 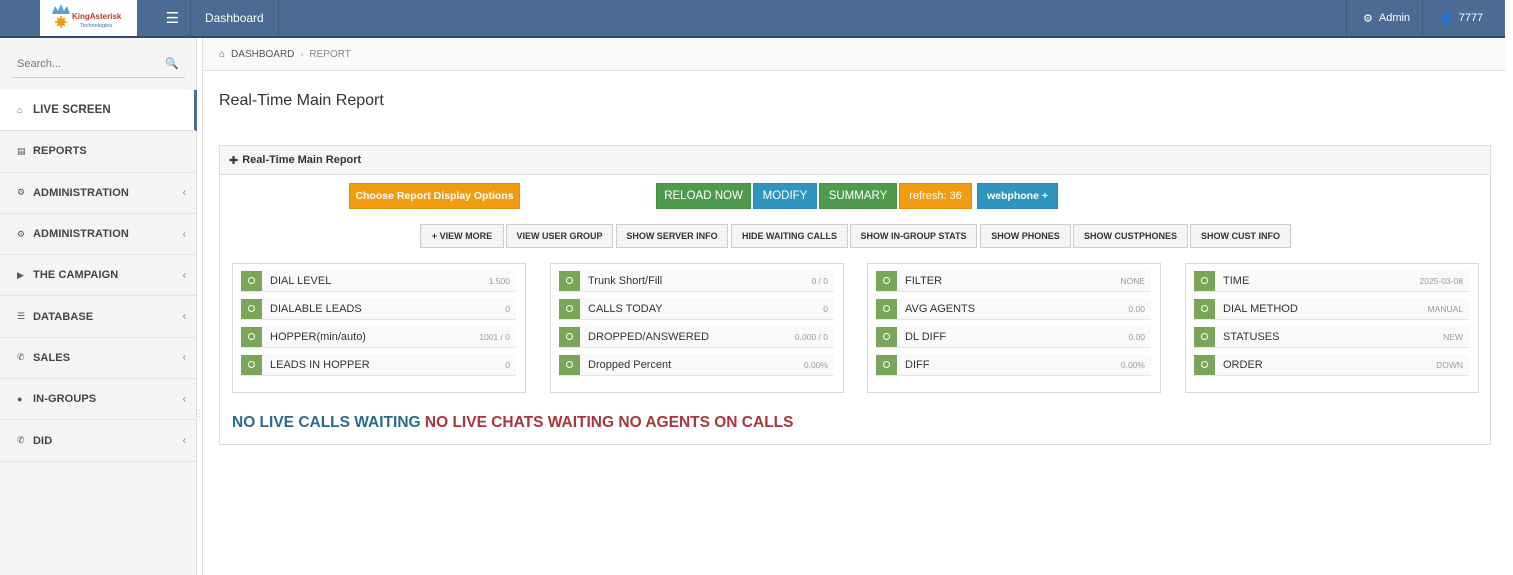 I want to click on sidebar-item-live-screen: ⌂ LIVE SCREEN, so click(x=98, y=111).